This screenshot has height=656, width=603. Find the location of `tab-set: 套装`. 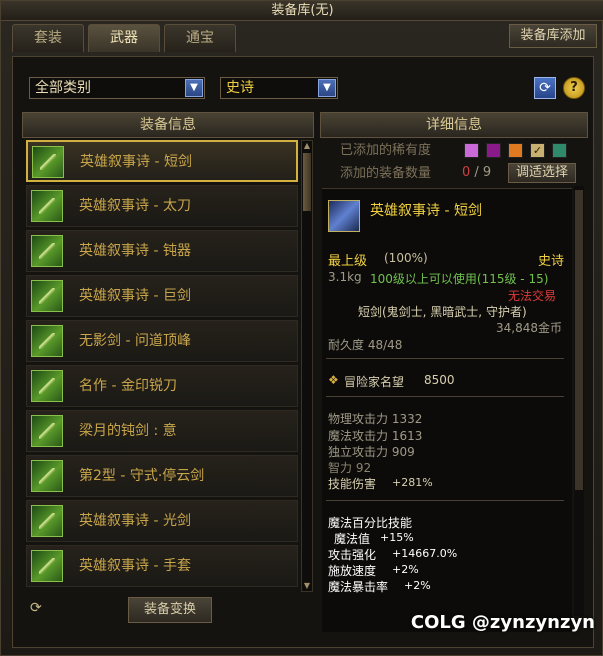

tab-set: 套装 is located at coordinates (48, 38).